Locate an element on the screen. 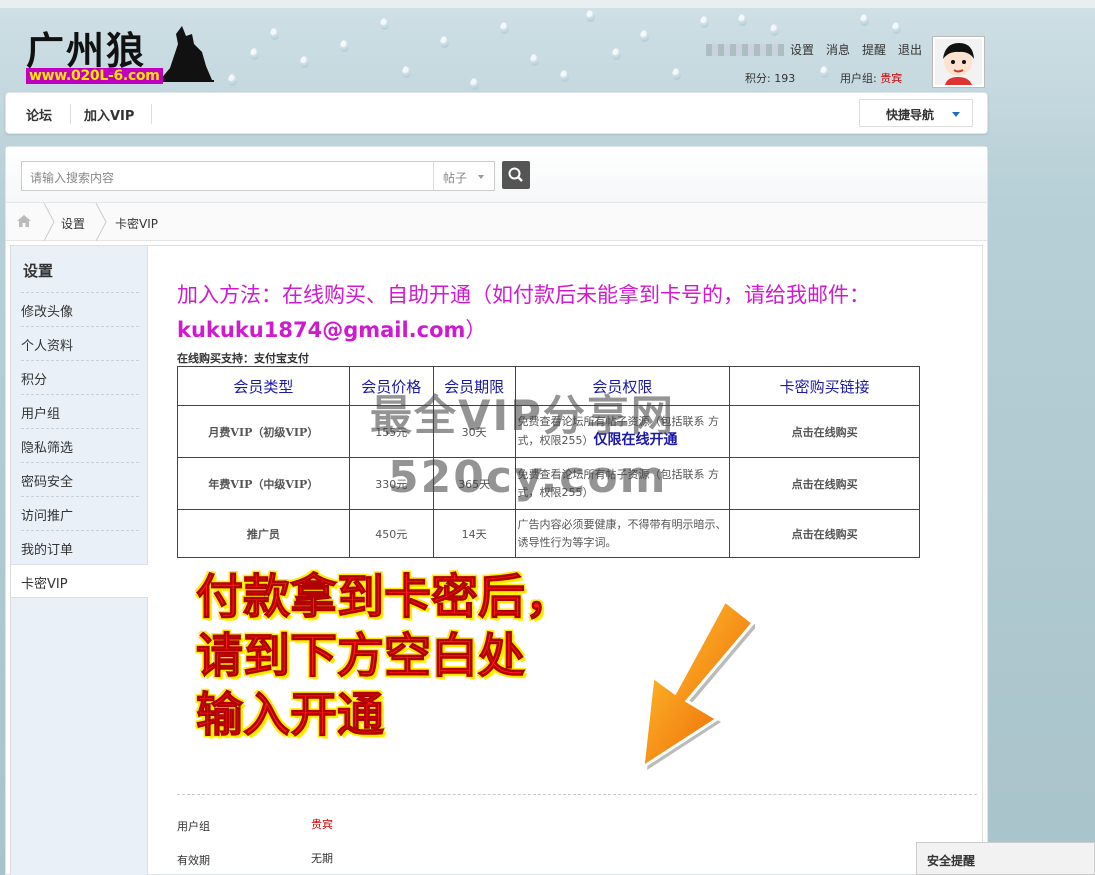 The height and width of the screenshot is (875, 1095). search-type-select: 帖子 is located at coordinates (464, 176).